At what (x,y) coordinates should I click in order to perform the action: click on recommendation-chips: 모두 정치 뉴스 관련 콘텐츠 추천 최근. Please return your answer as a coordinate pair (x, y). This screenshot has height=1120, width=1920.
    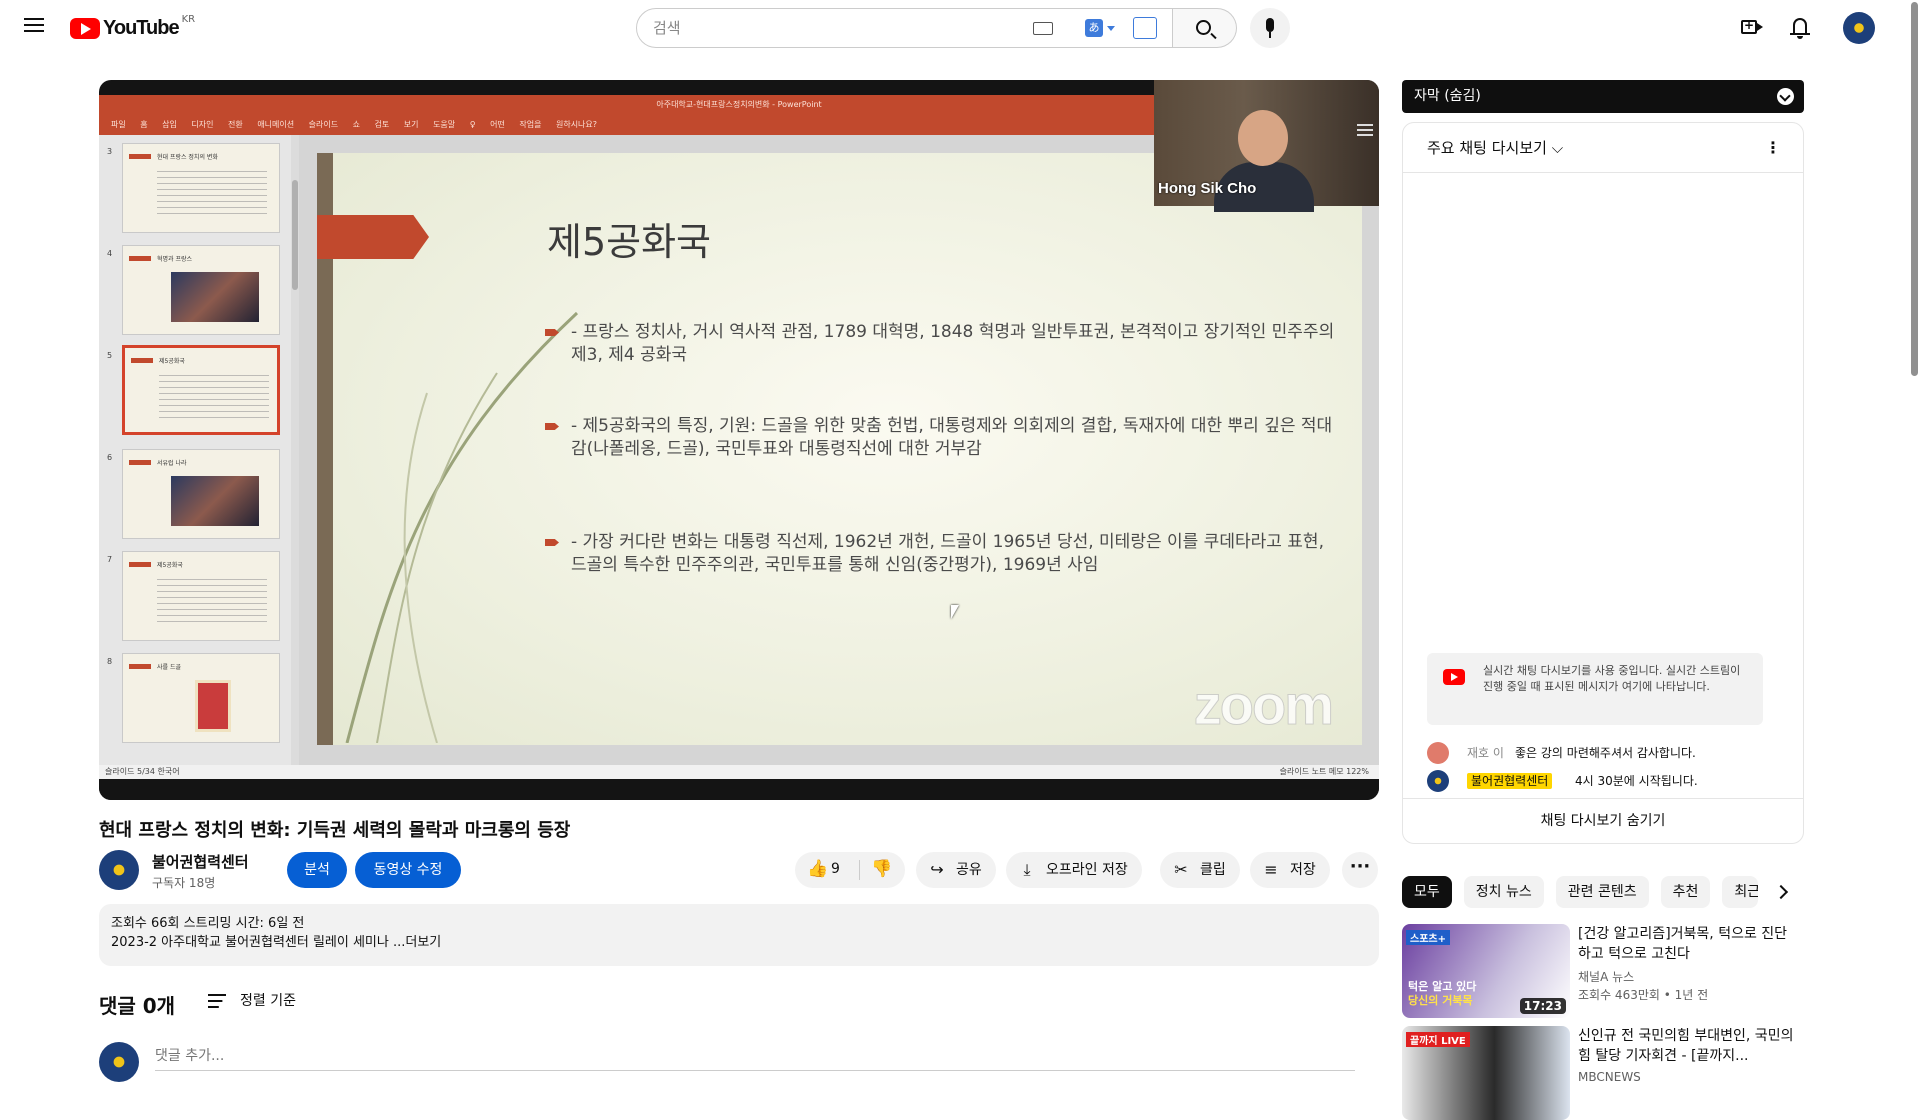
    Looking at the image, I should click on (1586, 892).